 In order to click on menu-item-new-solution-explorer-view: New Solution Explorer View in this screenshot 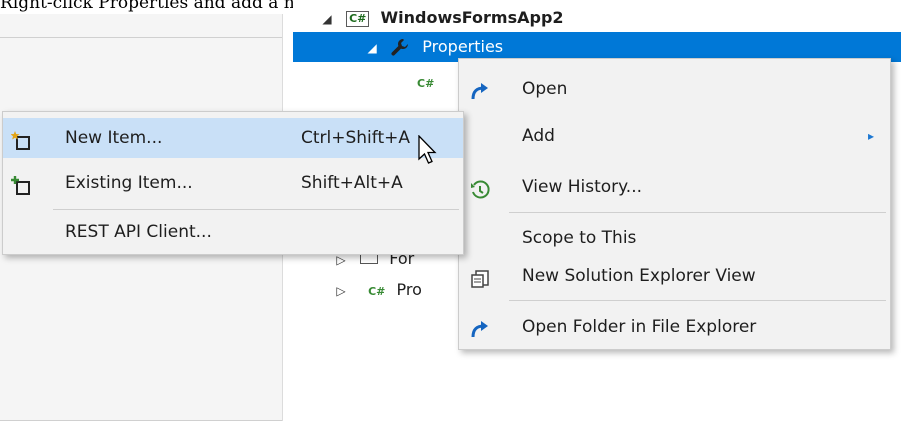, I will do `click(674, 276)`.